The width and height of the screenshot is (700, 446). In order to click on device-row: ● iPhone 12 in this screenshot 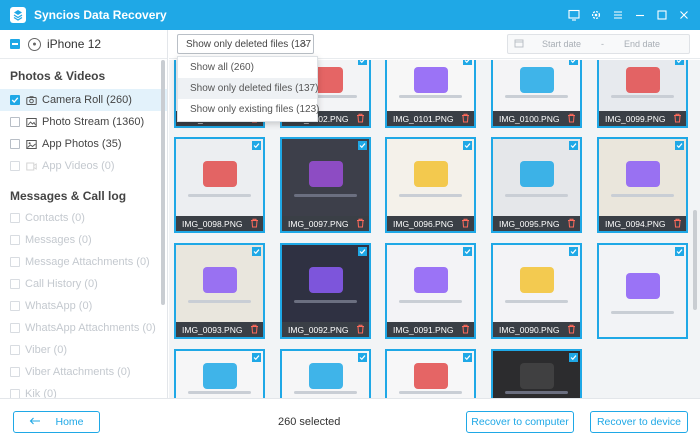, I will do `click(83, 44)`.